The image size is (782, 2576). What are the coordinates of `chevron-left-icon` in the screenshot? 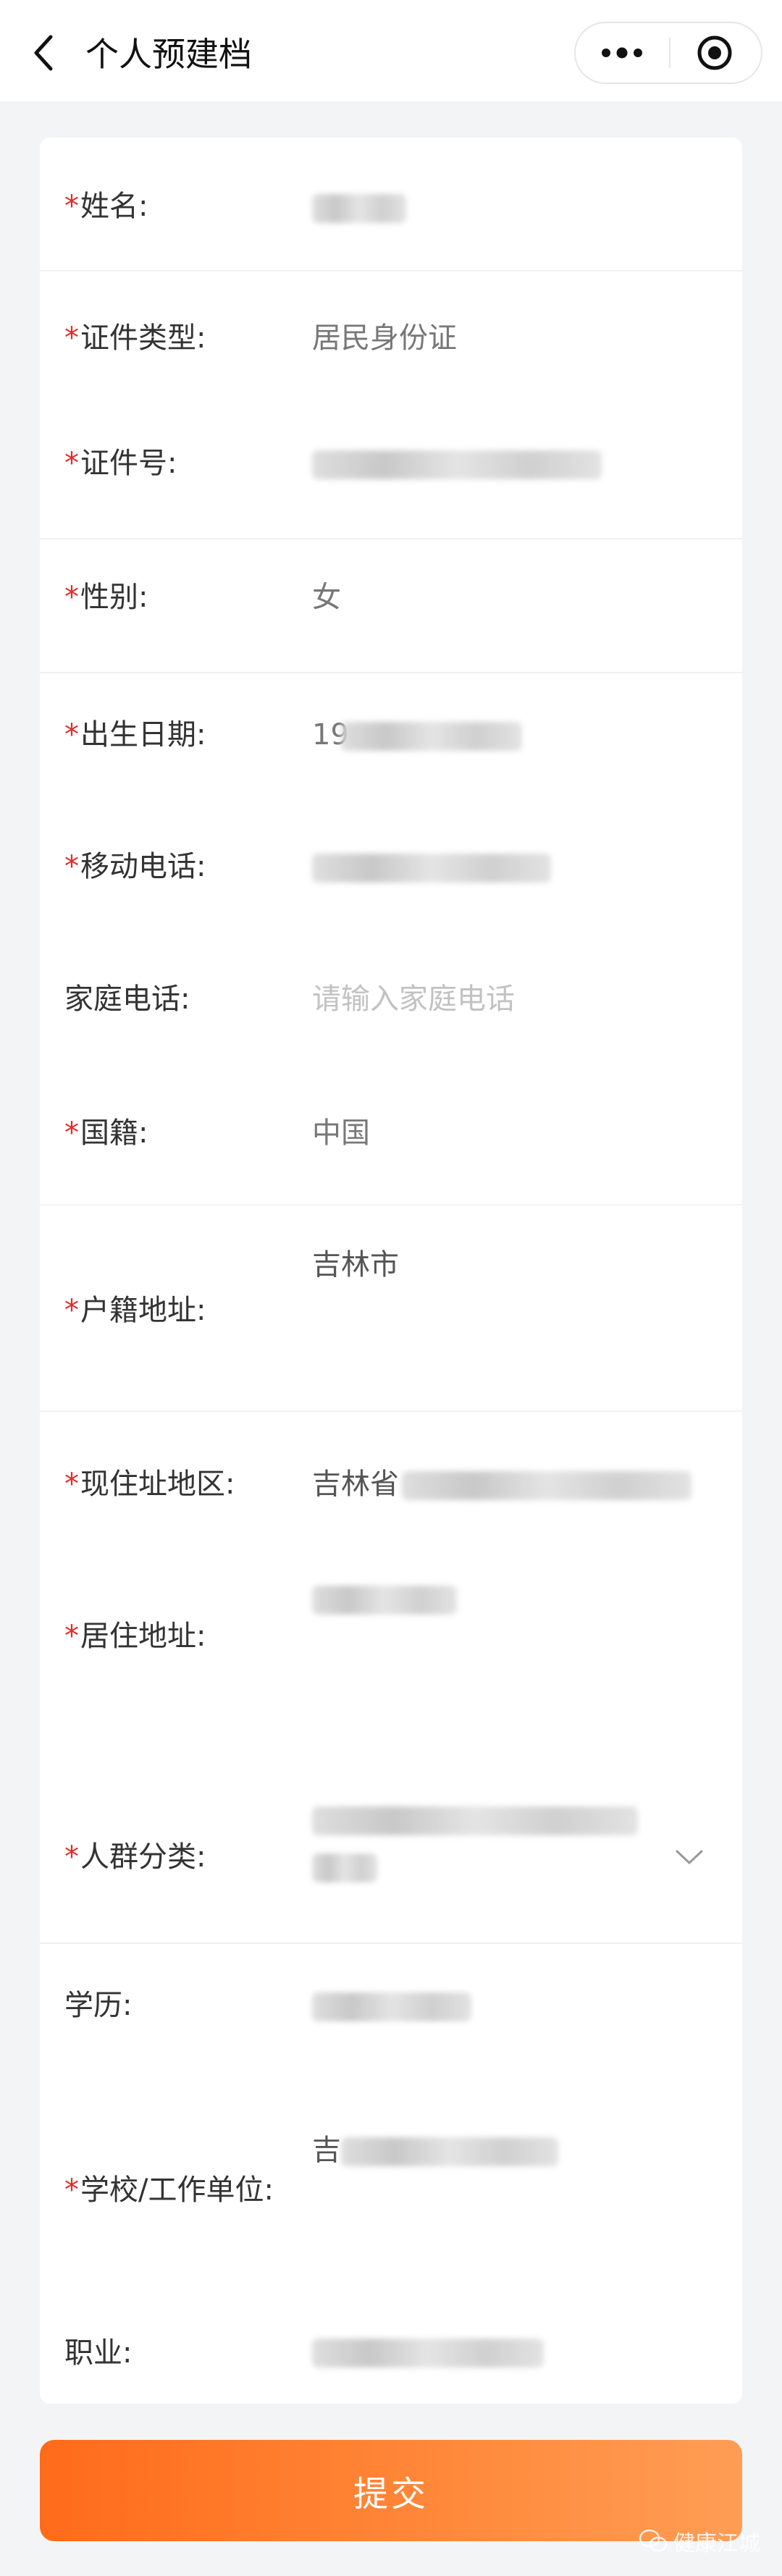 It's located at (43, 53).